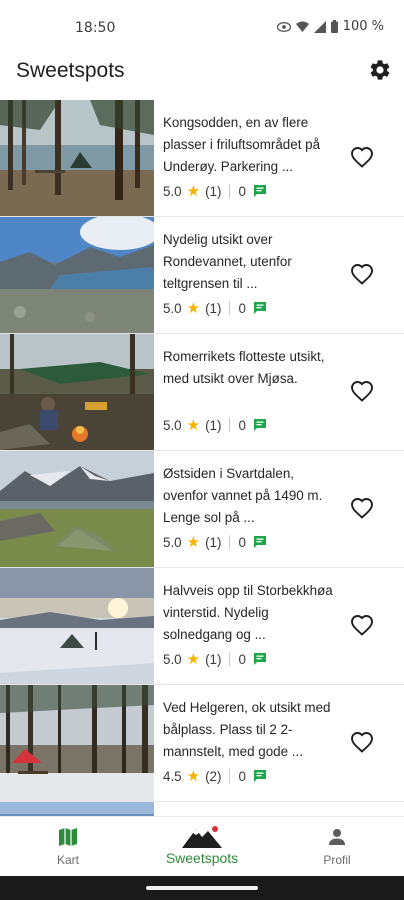  What do you see at coordinates (202, 75) in the screenshot?
I see `app-bar: Sweetspots` at bounding box center [202, 75].